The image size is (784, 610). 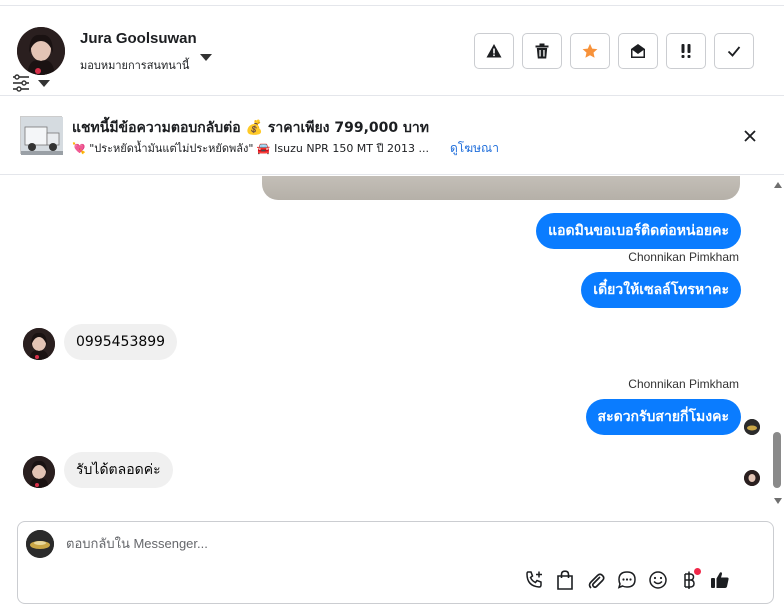 What do you see at coordinates (392, 51) in the screenshot?
I see `conversation-header: Jura Goolsuwan มอบหมายการสนทนานี้` at bounding box center [392, 51].